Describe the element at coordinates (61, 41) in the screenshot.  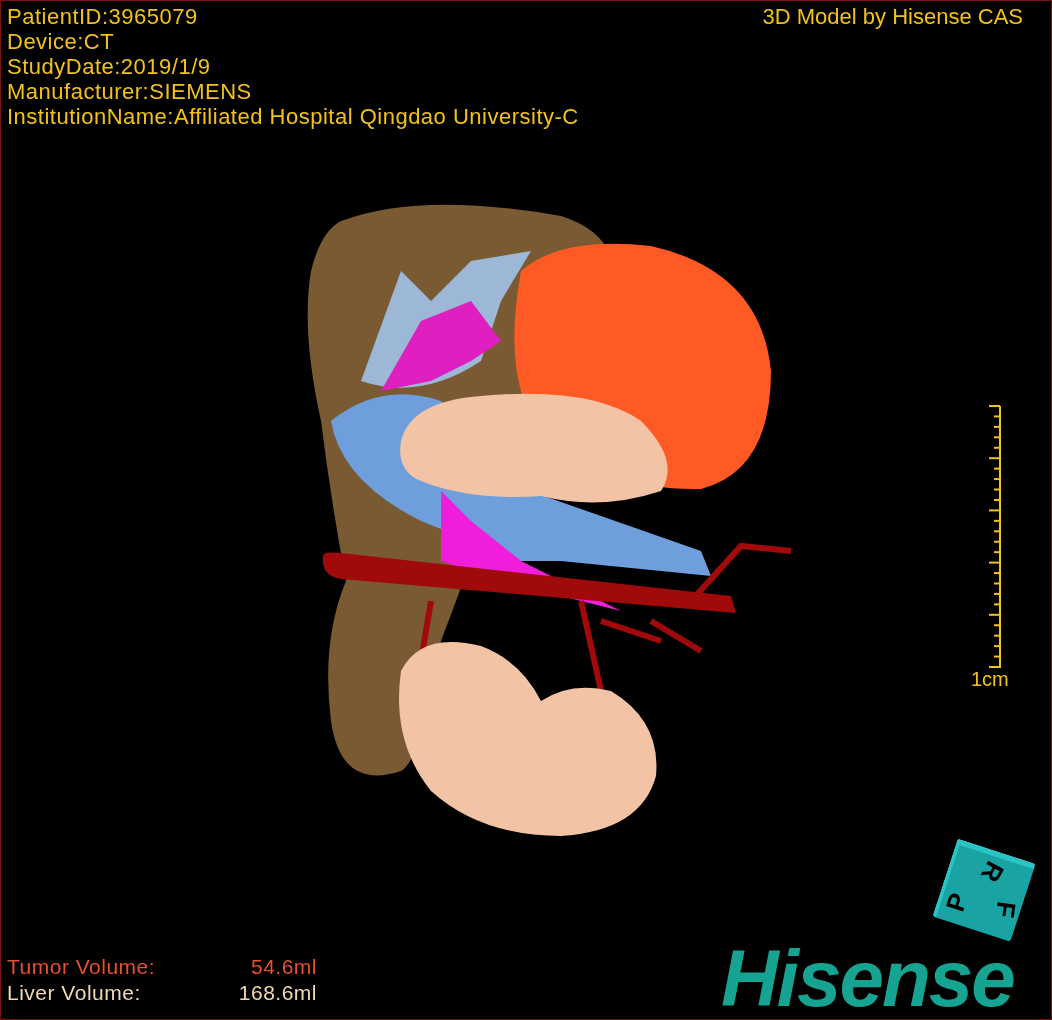
I see `patient-info-text: Device:CT` at that location.